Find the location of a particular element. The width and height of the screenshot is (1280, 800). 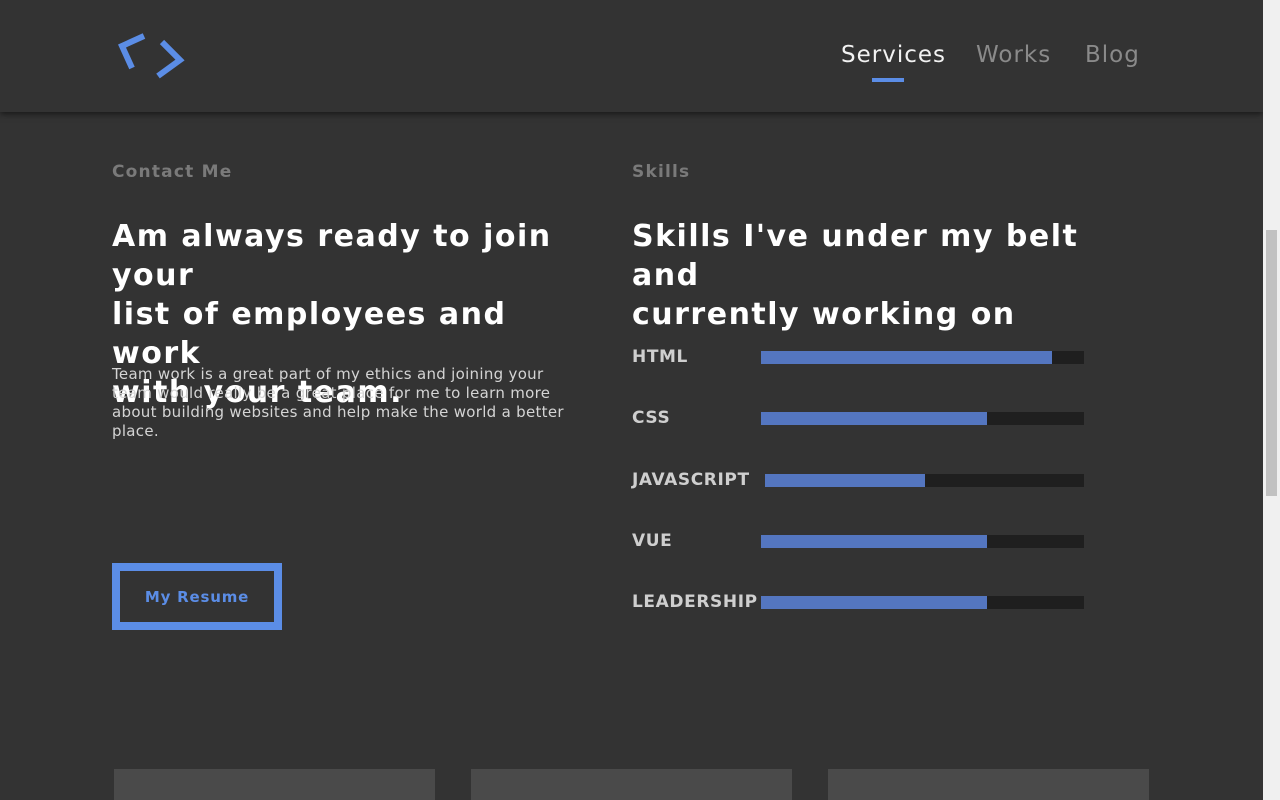

skill-row-html: HTML is located at coordinates (858, 357).